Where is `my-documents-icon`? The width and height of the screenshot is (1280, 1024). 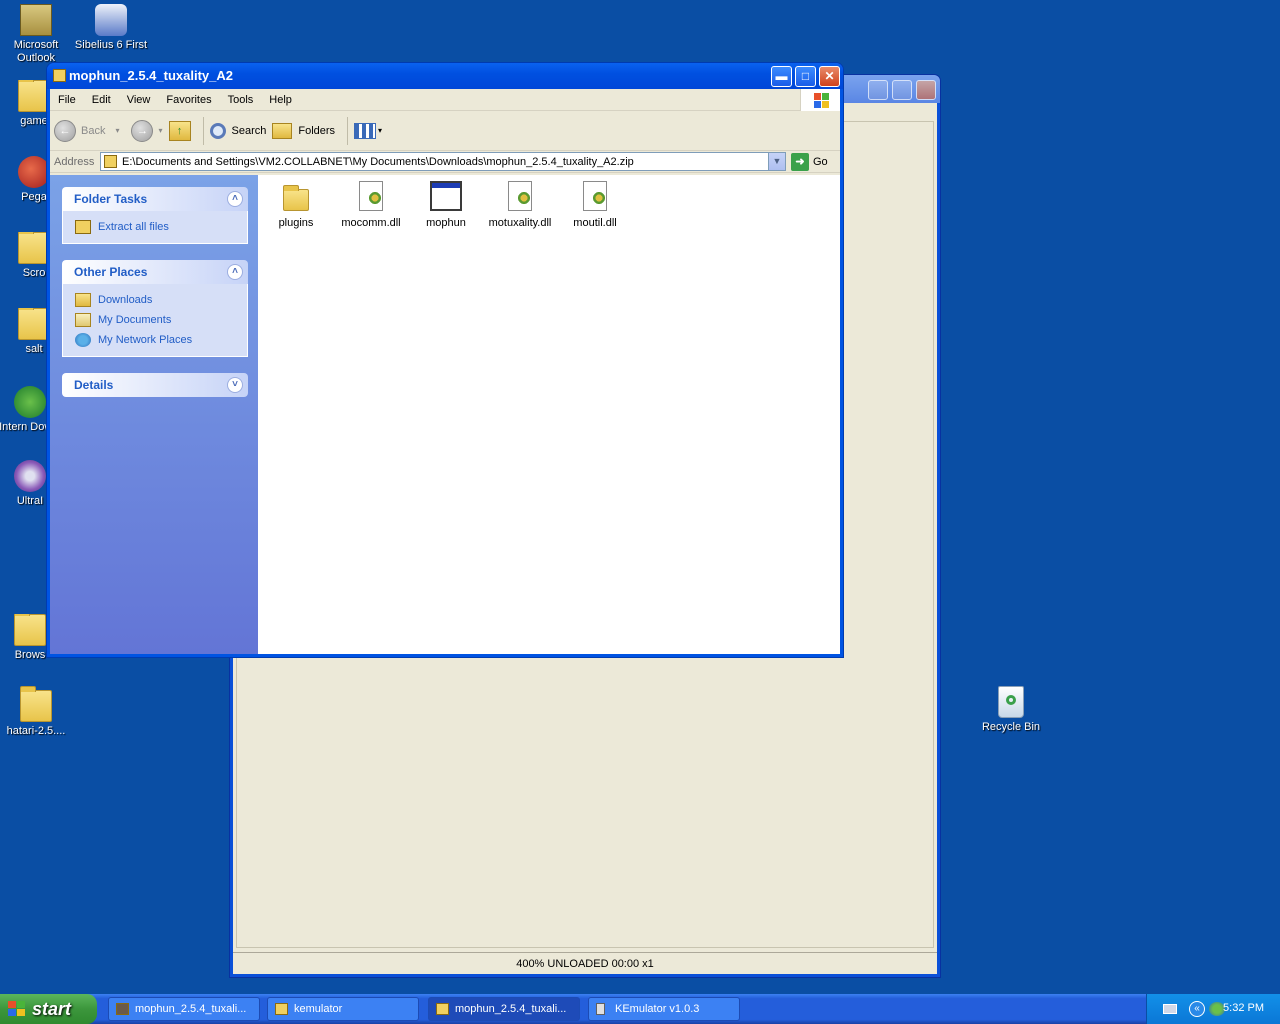 my-documents-icon is located at coordinates (83, 320).